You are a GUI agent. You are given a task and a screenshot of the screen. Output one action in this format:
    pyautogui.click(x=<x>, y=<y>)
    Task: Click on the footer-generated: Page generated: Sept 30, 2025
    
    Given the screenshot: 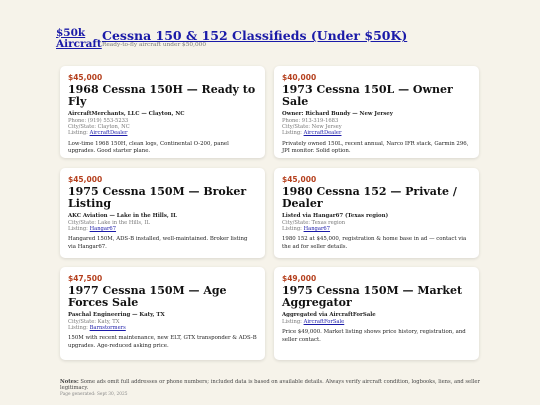 What is the action you would take?
    pyautogui.click(x=94, y=394)
    